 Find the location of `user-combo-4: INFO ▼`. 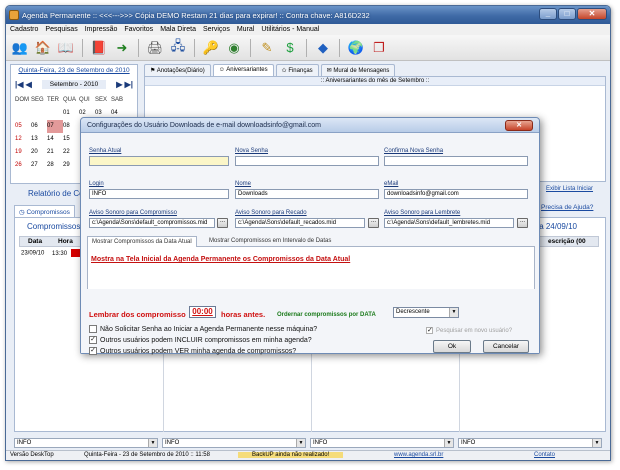

user-combo-4: INFO ▼ is located at coordinates (530, 443).